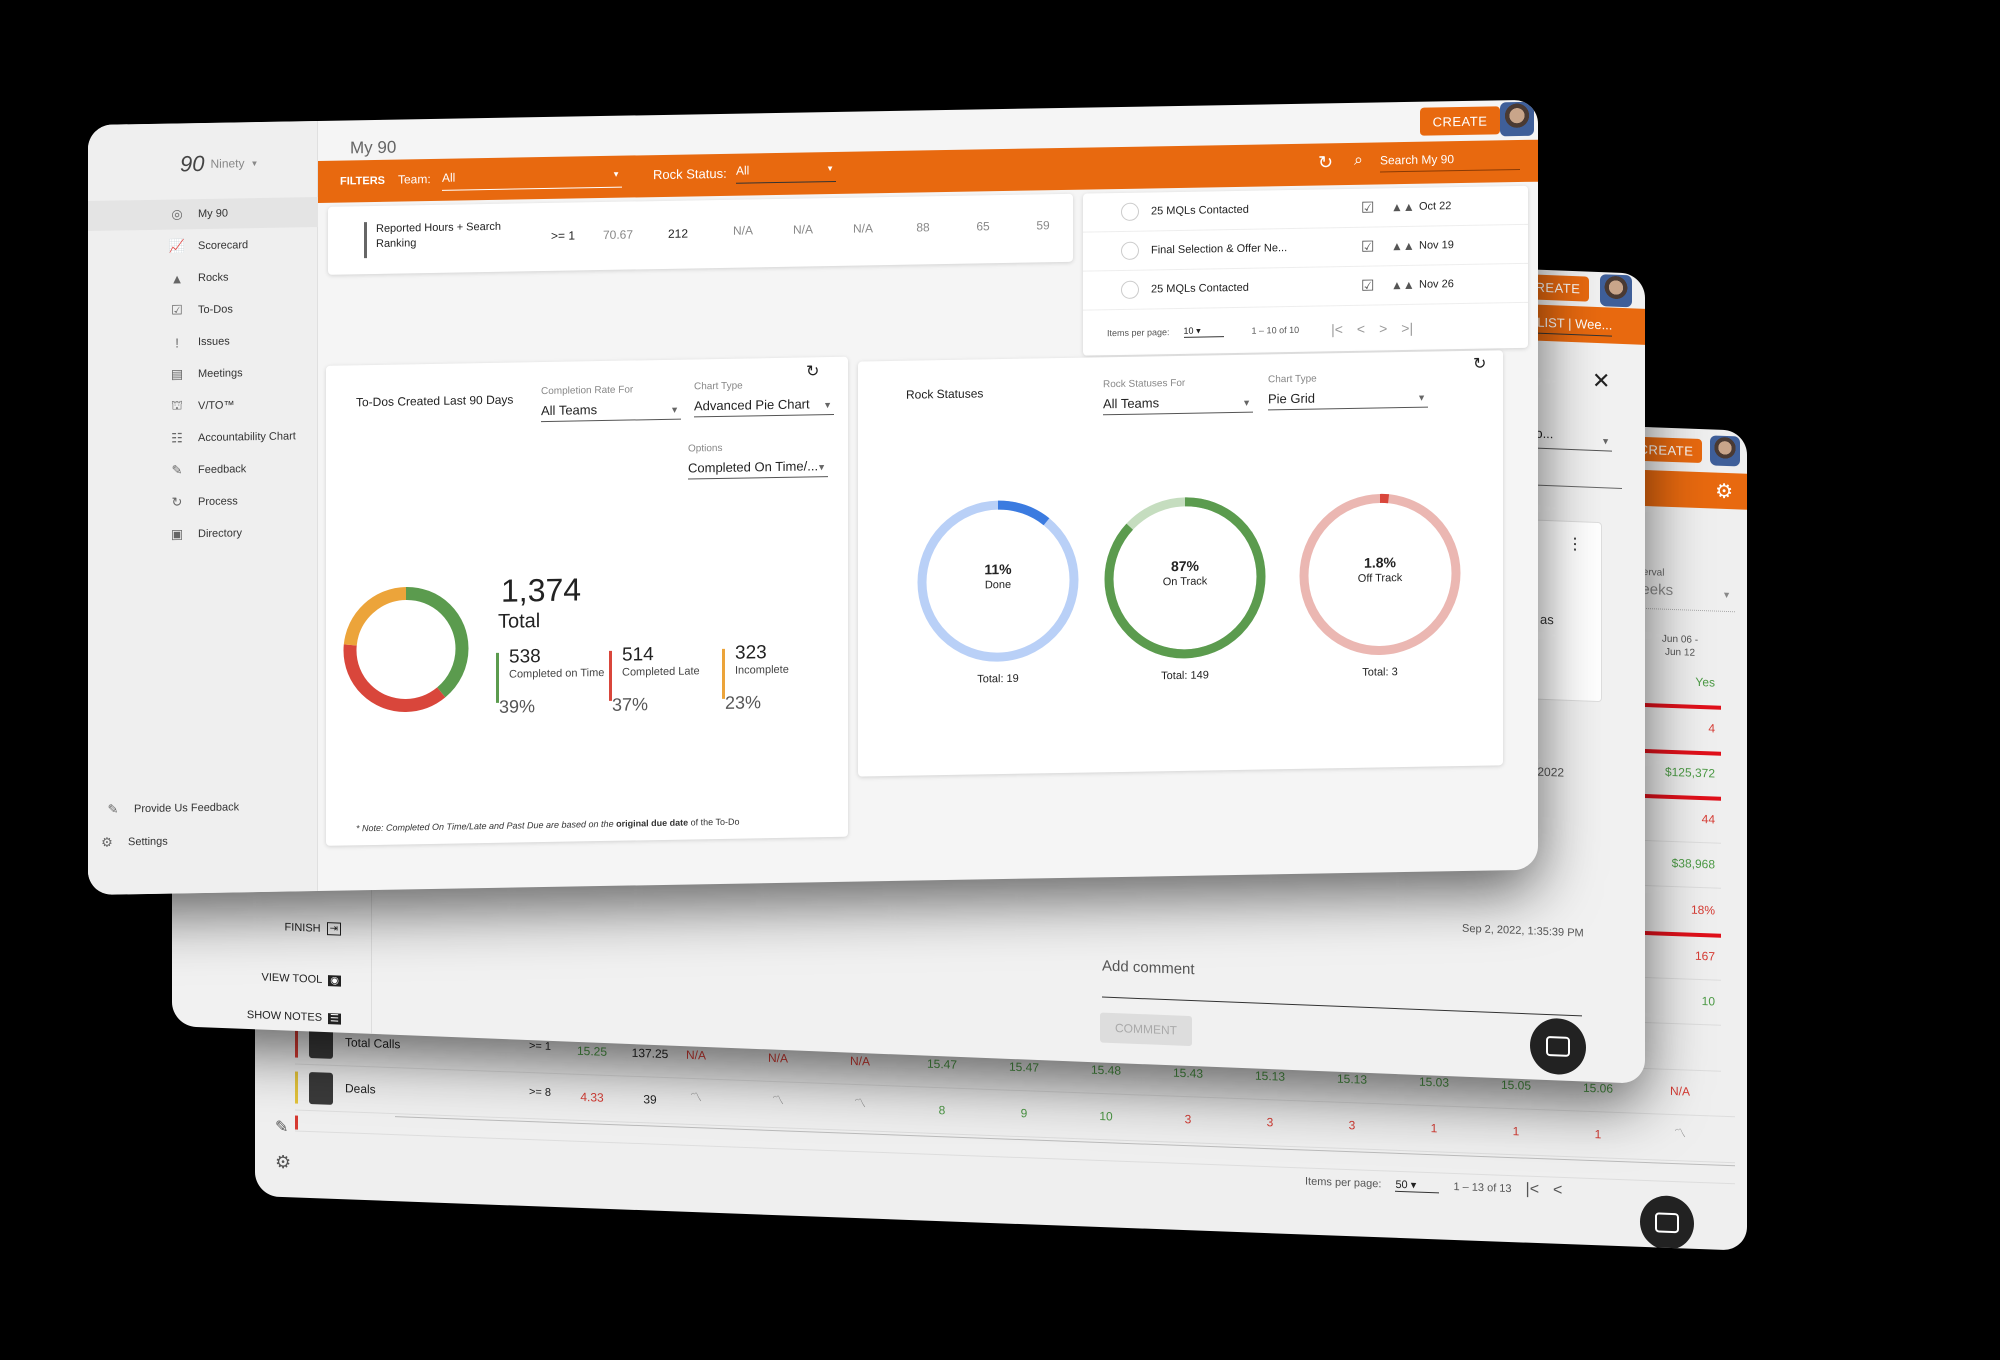 The height and width of the screenshot is (1360, 2000). Describe the element at coordinates (313, 928) in the screenshot. I see `finish-button: FINISH ⇥` at that location.